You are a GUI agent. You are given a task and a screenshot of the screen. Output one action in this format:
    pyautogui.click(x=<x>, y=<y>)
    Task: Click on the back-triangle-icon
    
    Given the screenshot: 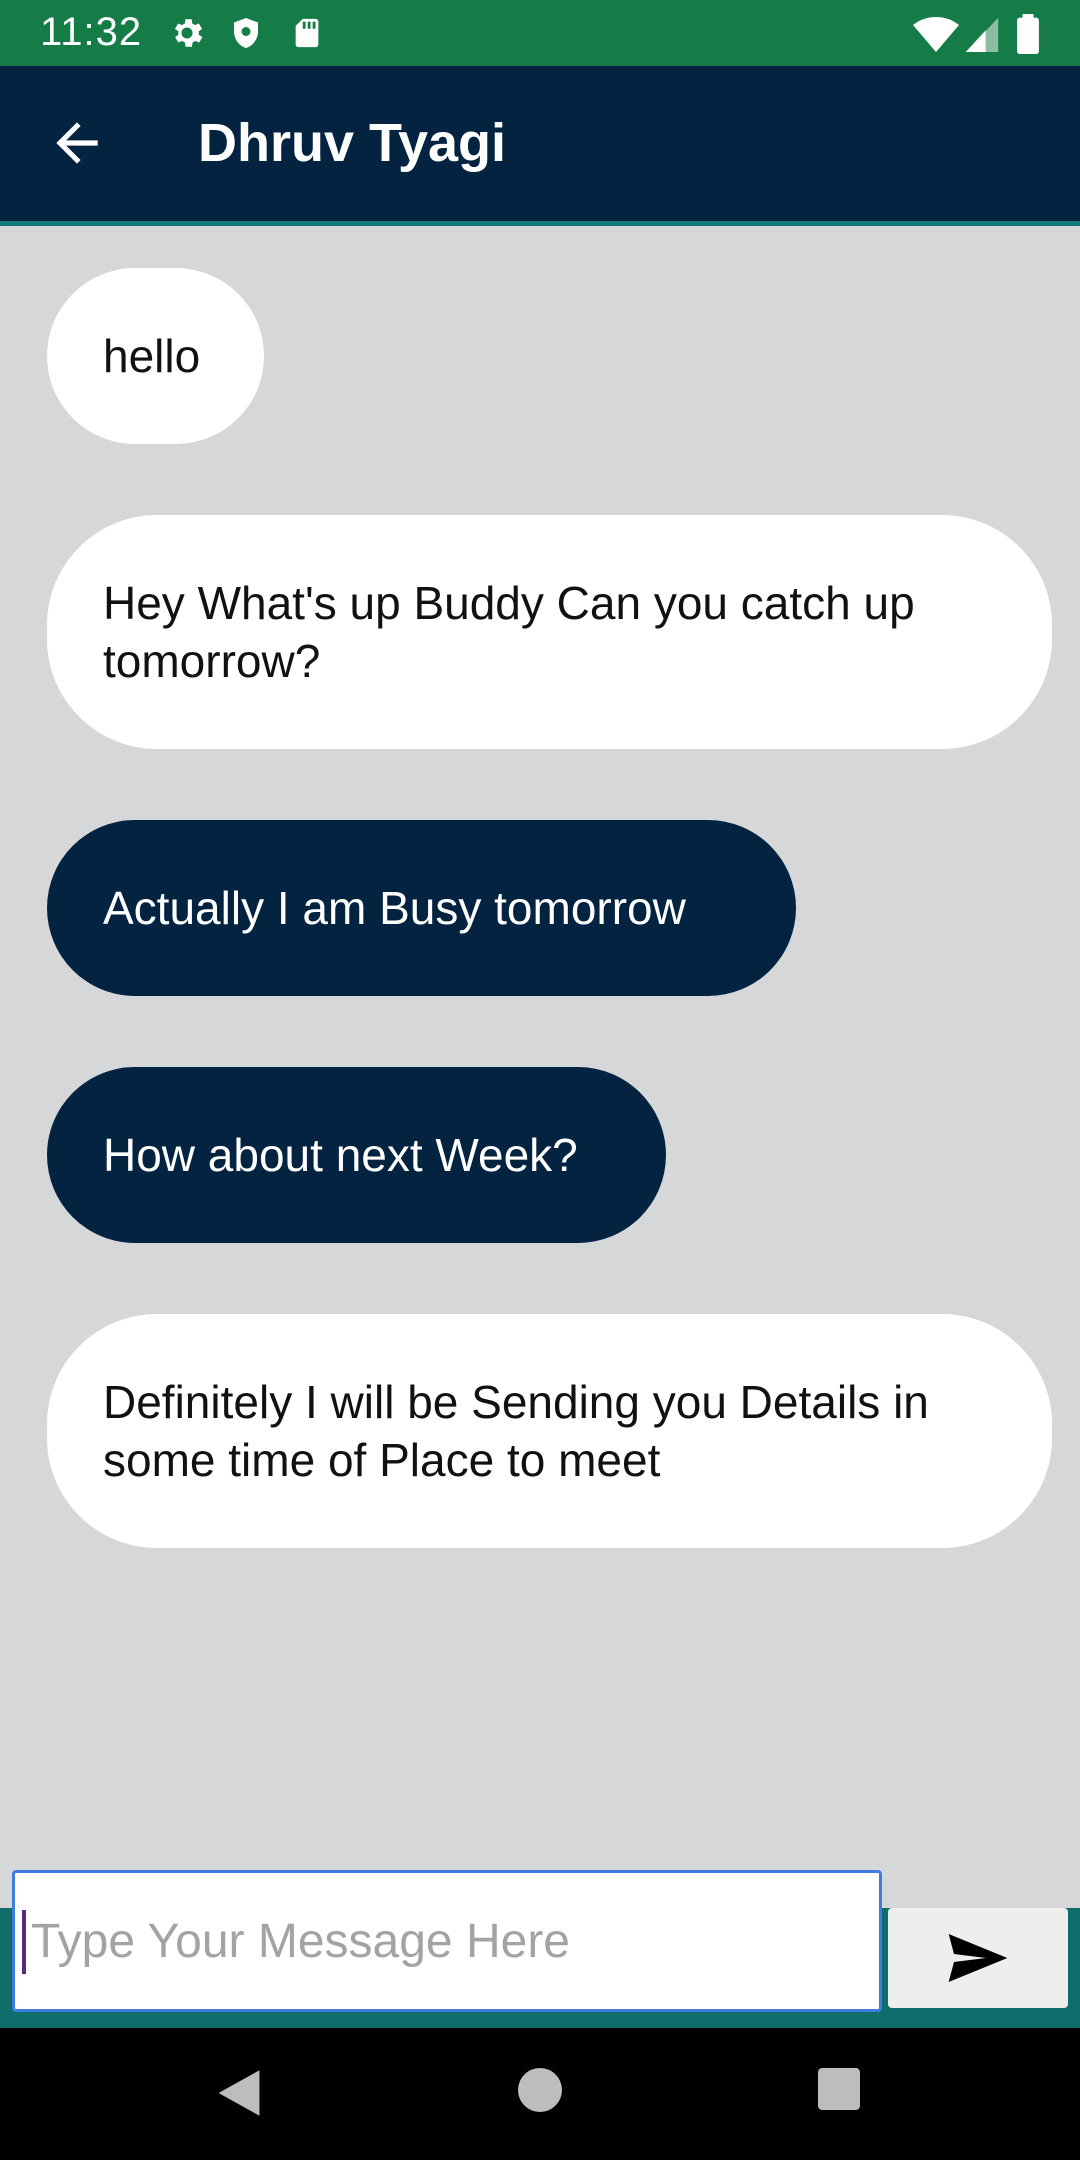 What is the action you would take?
    pyautogui.click(x=239, y=2093)
    